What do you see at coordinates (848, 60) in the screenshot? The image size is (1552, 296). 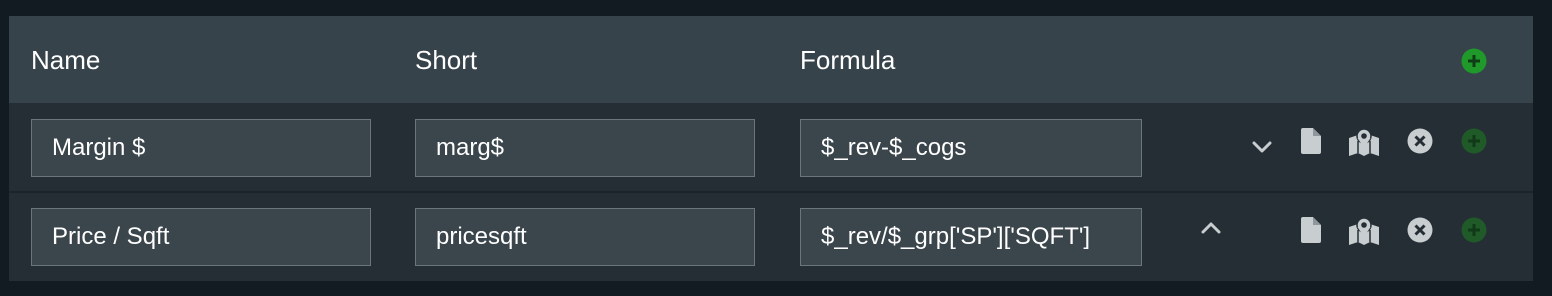 I see `formula-column-header: Formula` at bounding box center [848, 60].